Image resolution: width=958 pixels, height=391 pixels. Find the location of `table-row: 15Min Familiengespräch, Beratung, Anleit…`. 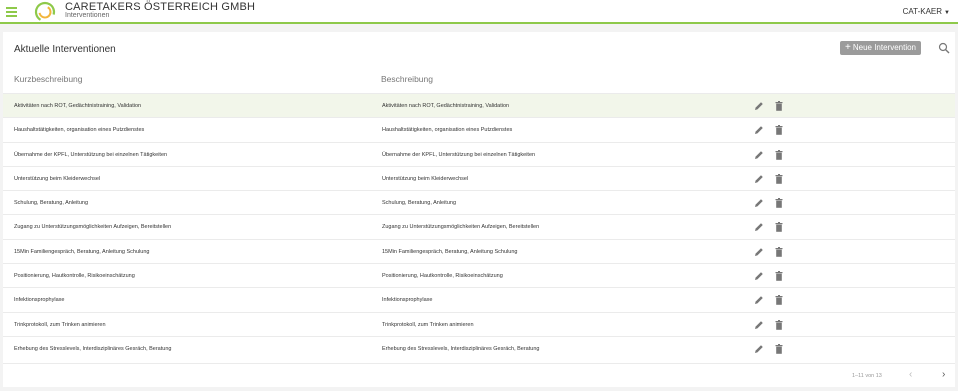

table-row: 15Min Familiengespräch, Beratung, Anleit… is located at coordinates (479, 250).